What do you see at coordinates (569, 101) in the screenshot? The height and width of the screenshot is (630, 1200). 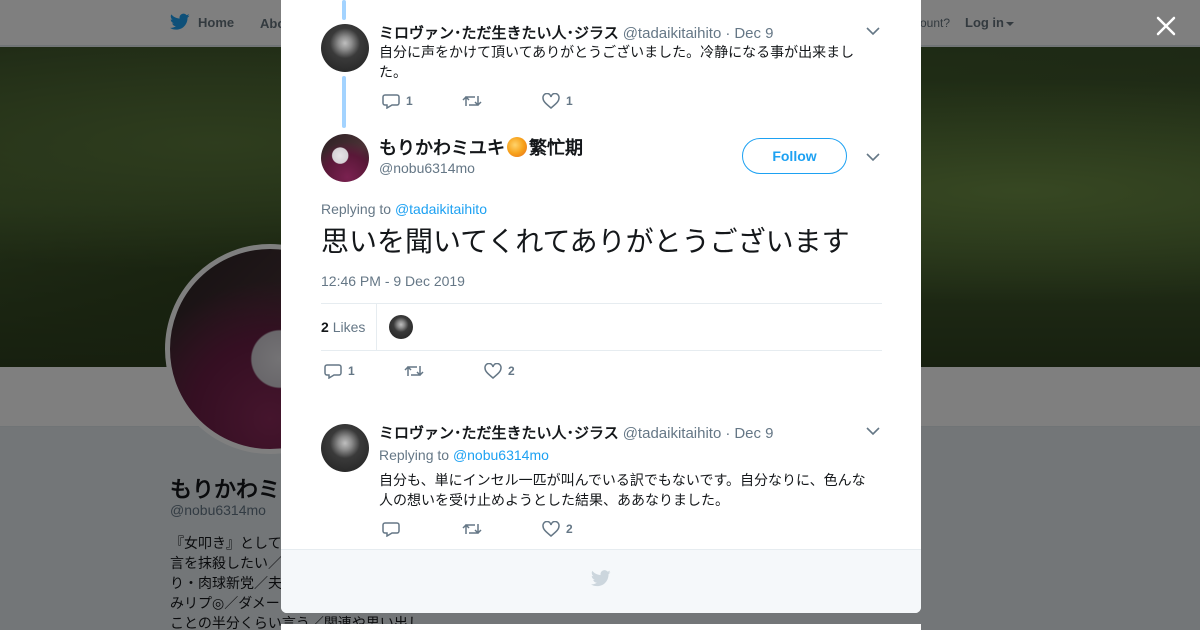 I see `like-count: 1` at bounding box center [569, 101].